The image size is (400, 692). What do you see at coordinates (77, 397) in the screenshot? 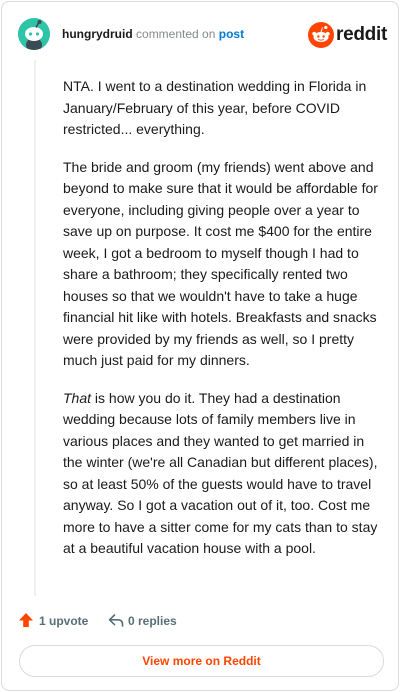
I see `emphasis-text: That` at bounding box center [77, 397].